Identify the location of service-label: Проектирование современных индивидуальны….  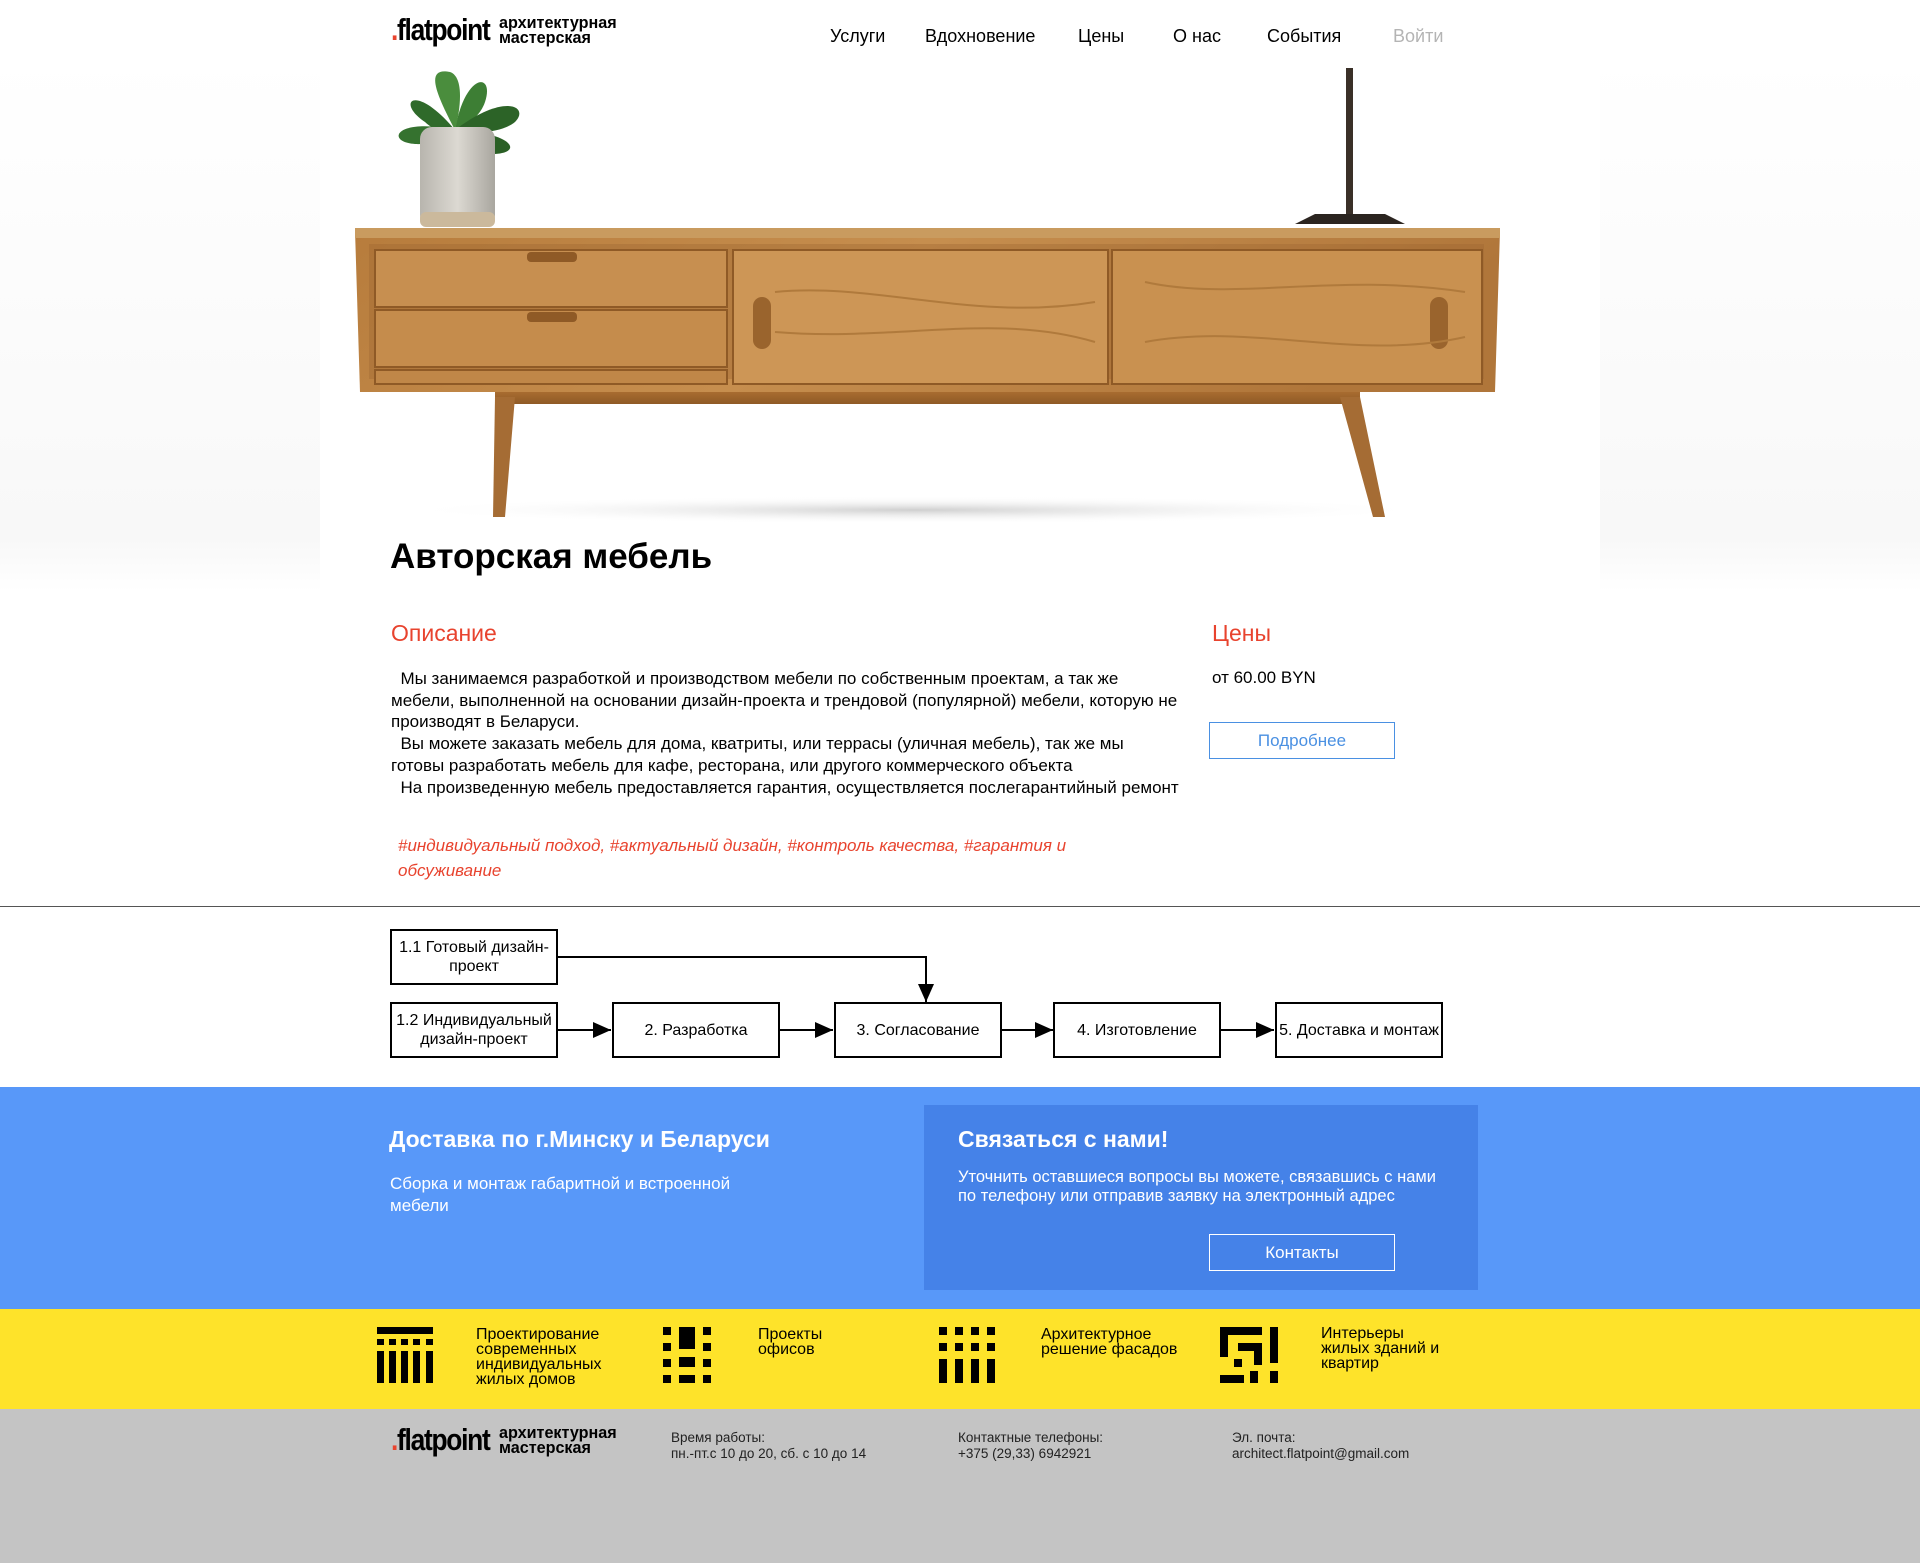
(539, 1357).